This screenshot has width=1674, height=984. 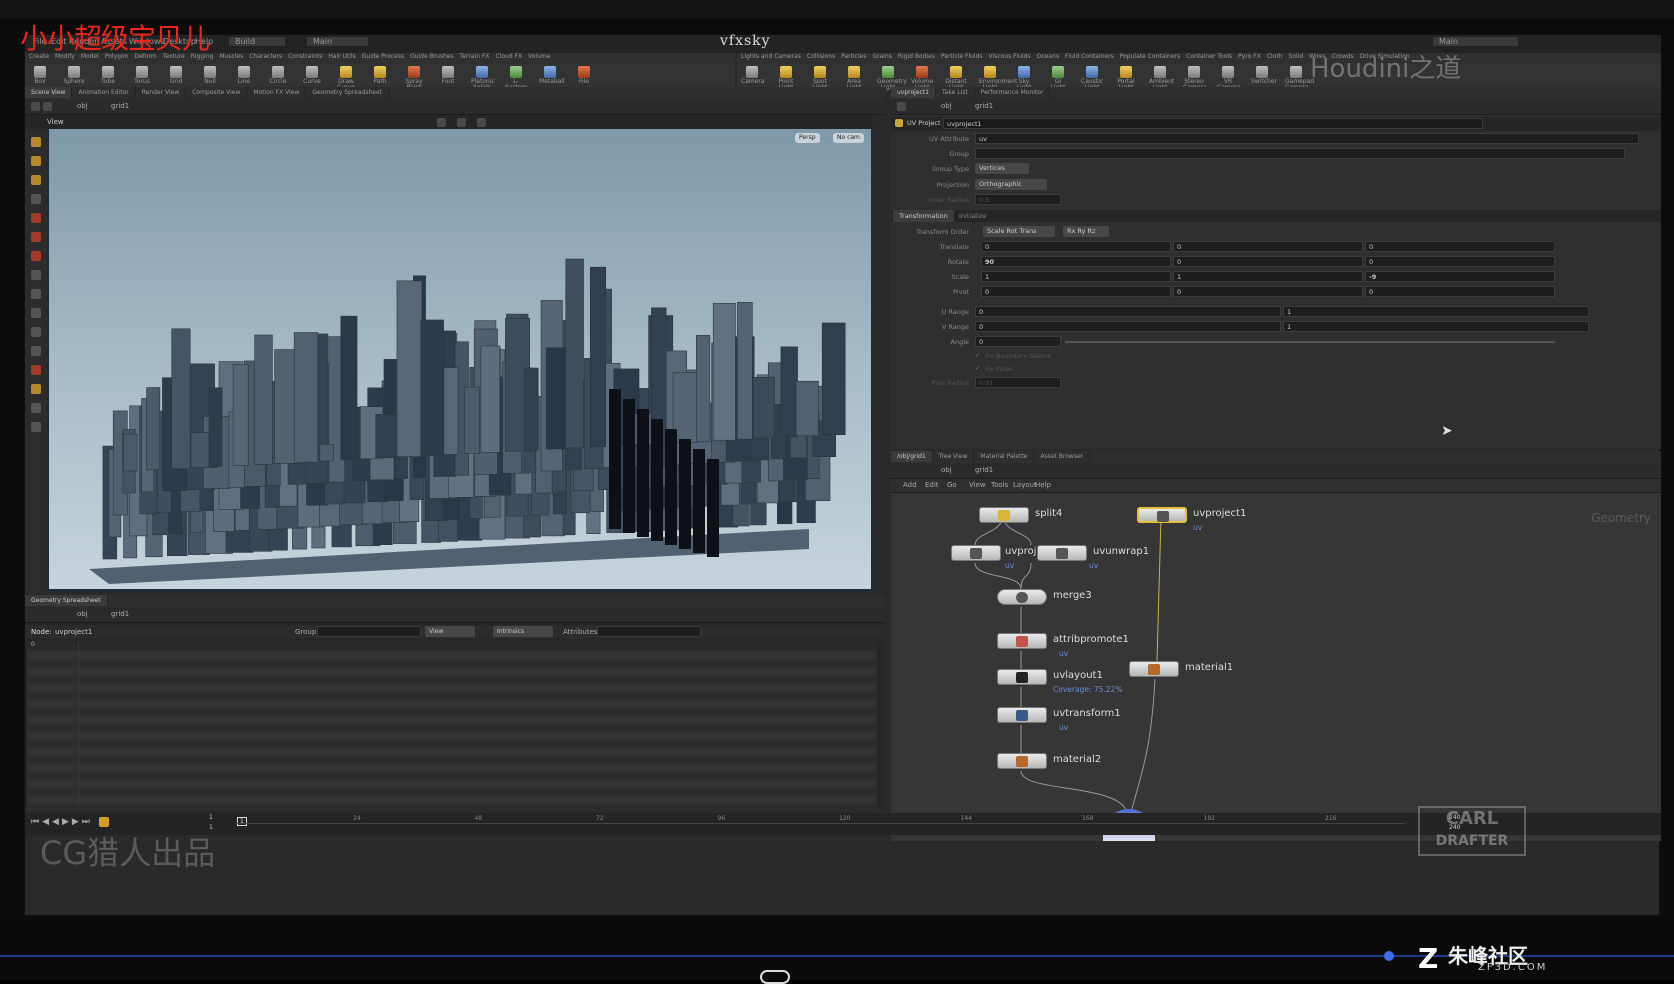 I want to click on pivot-y: 0, so click(x=1268, y=291).